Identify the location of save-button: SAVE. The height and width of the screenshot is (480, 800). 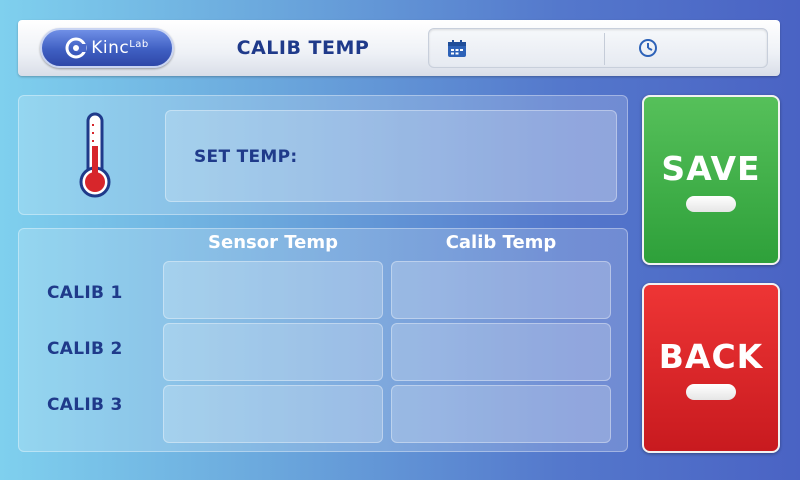
(711, 180).